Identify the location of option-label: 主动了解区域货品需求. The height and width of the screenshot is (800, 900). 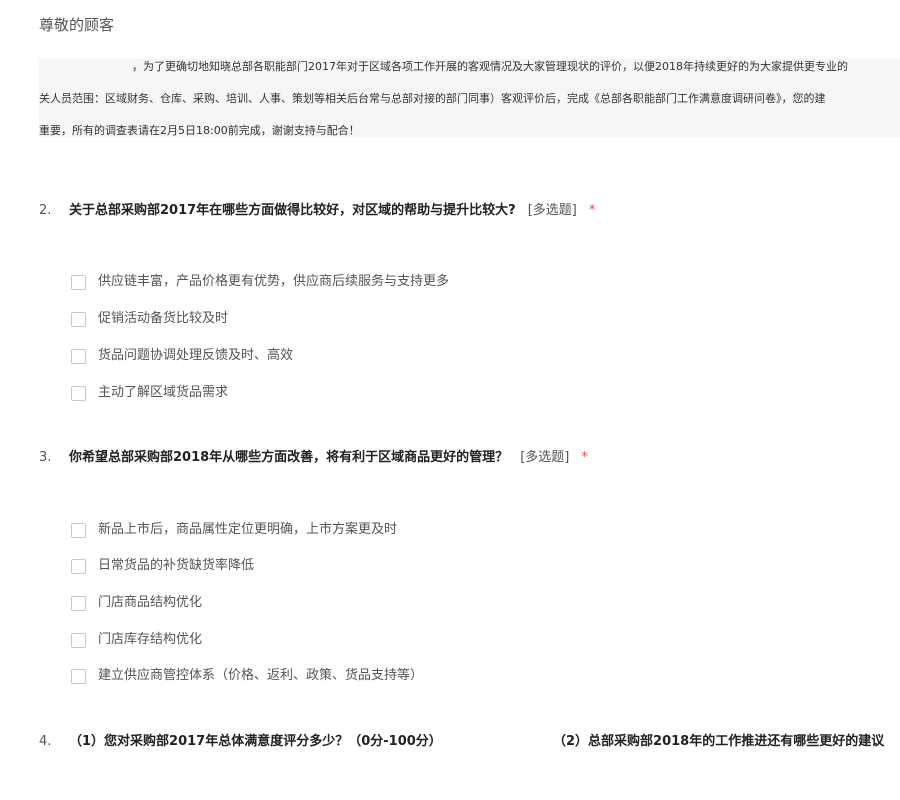
(163, 392).